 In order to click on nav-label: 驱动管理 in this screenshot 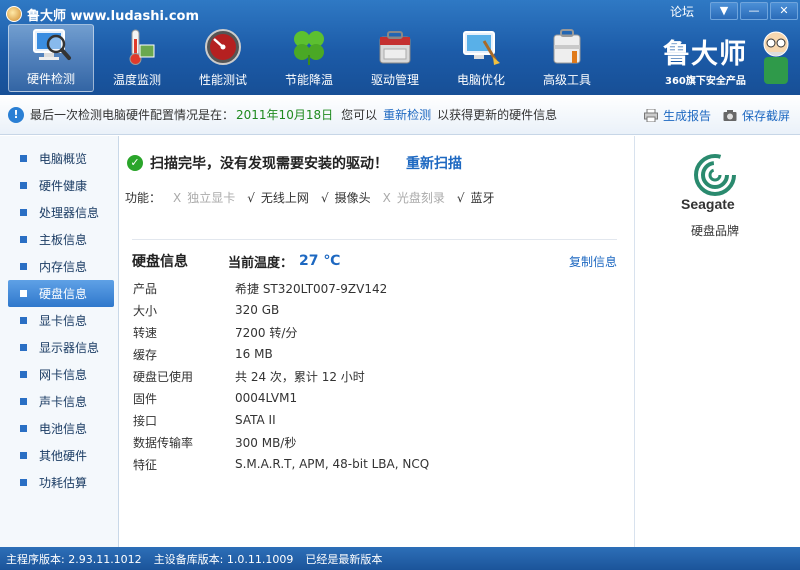, I will do `click(394, 80)`.